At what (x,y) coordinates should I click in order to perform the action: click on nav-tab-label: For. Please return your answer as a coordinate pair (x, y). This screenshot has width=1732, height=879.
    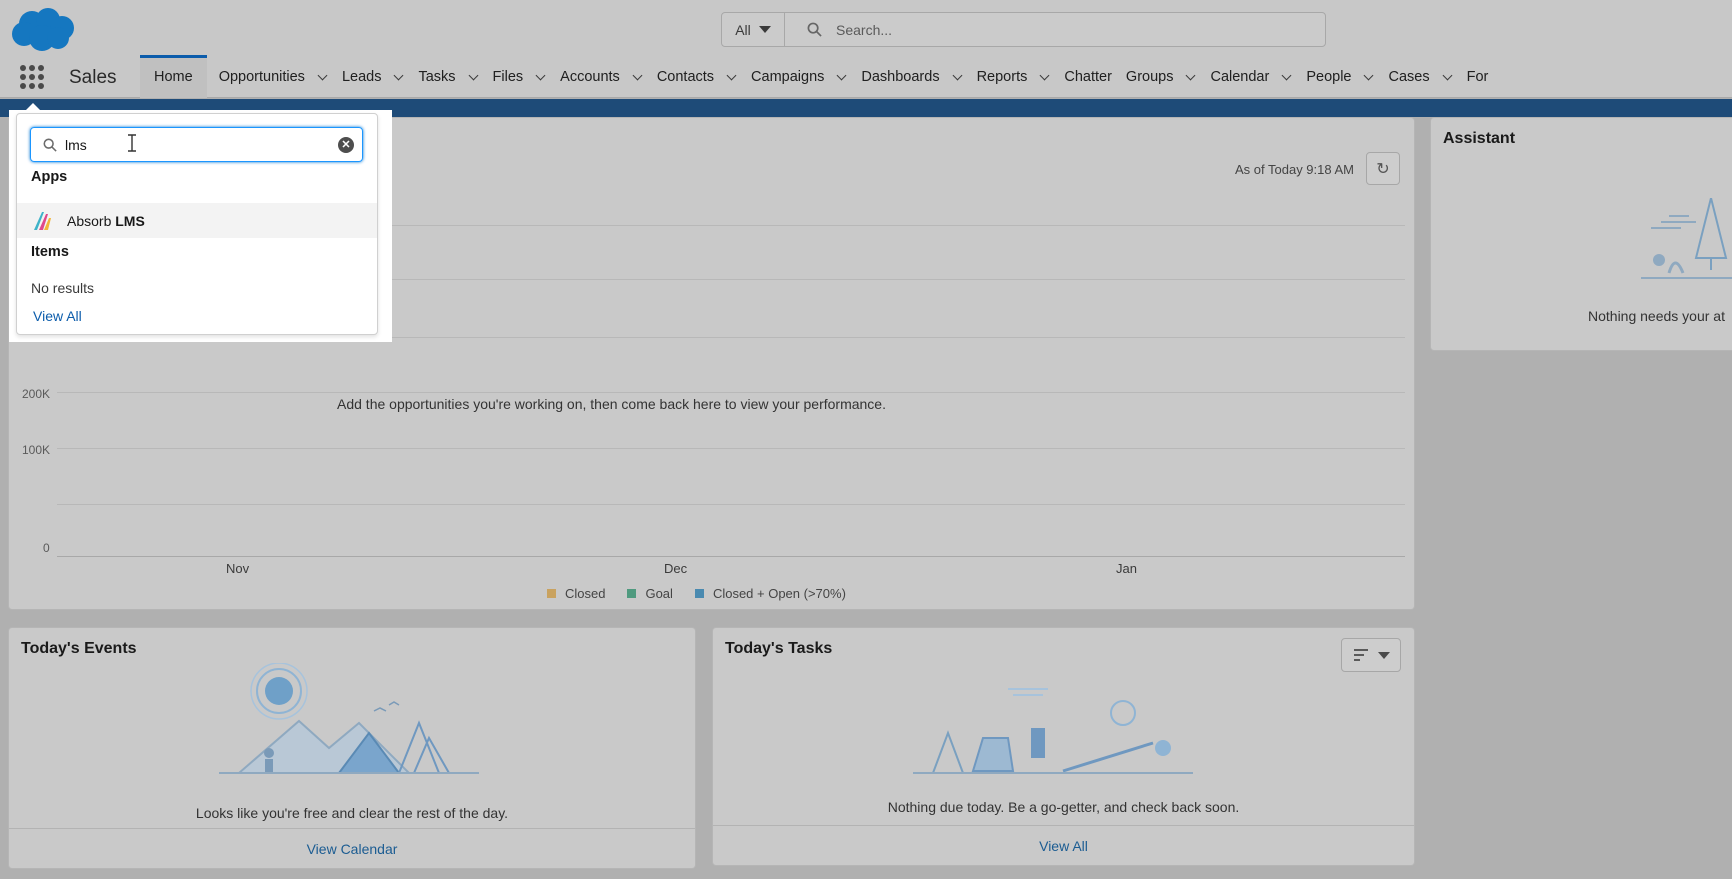
    Looking at the image, I should click on (1477, 76).